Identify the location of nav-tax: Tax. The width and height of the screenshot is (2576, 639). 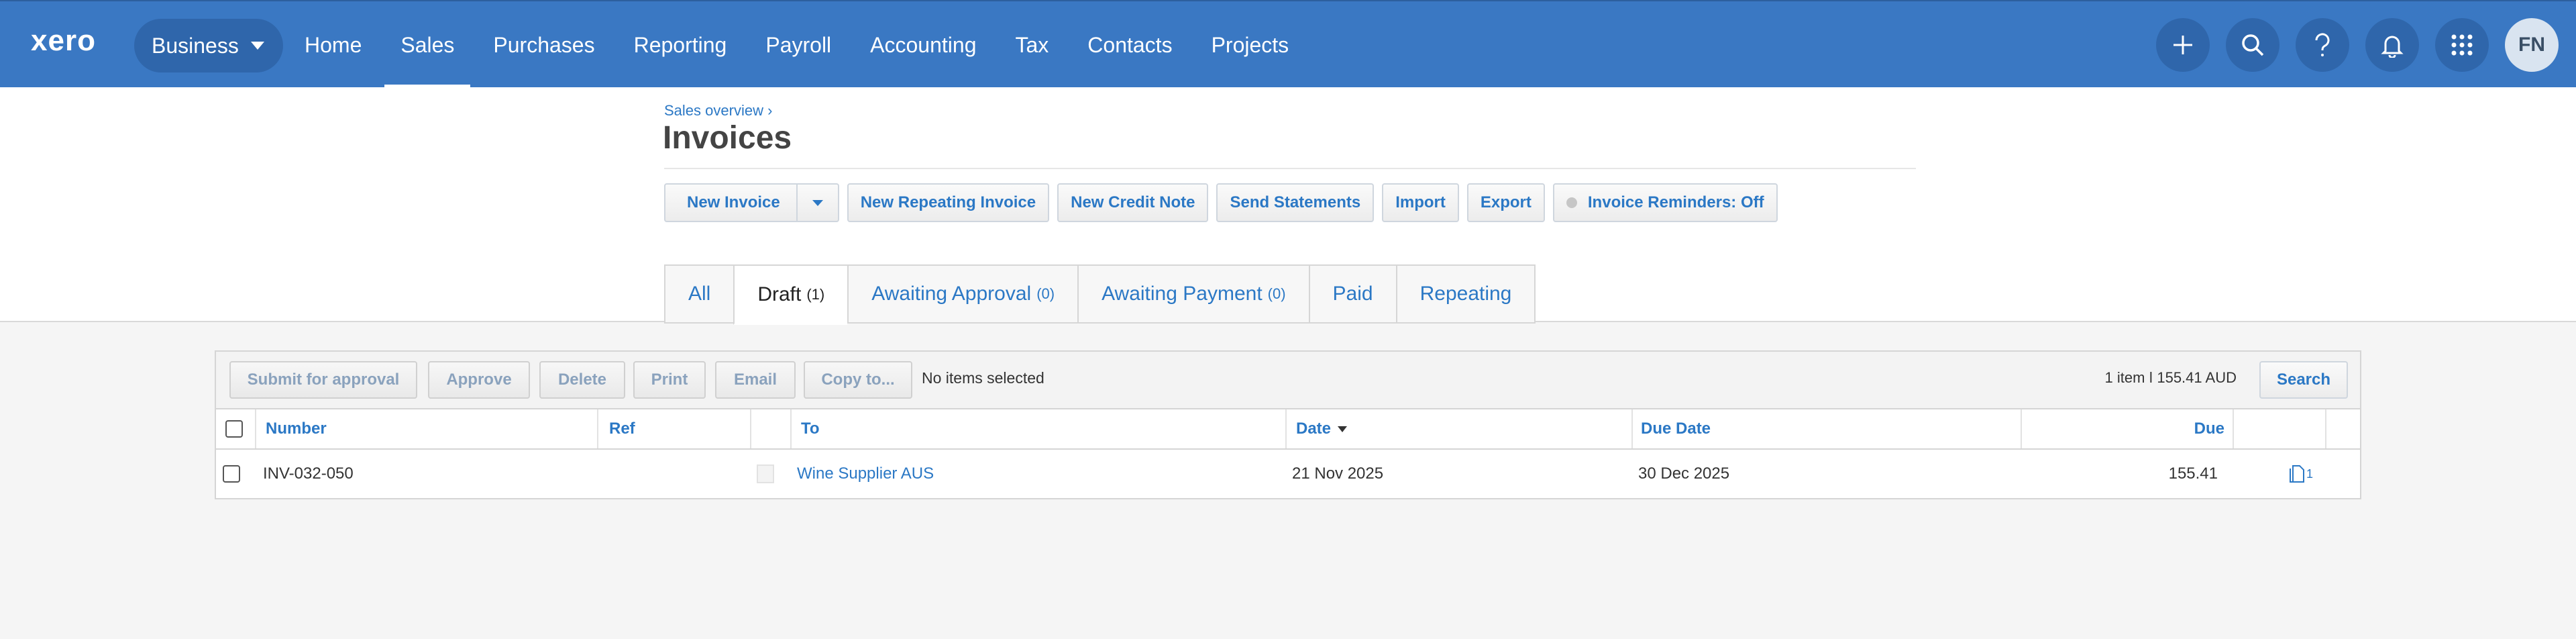
(1032, 45).